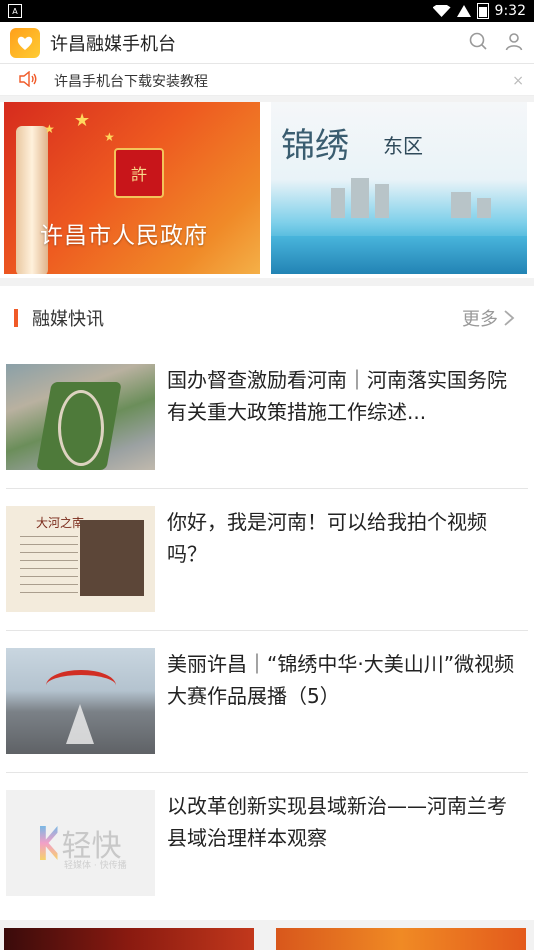 Image resolution: width=534 pixels, height=950 pixels. What do you see at coordinates (113, 44) in the screenshot?
I see `app-title: 许昌融媒手机台` at bounding box center [113, 44].